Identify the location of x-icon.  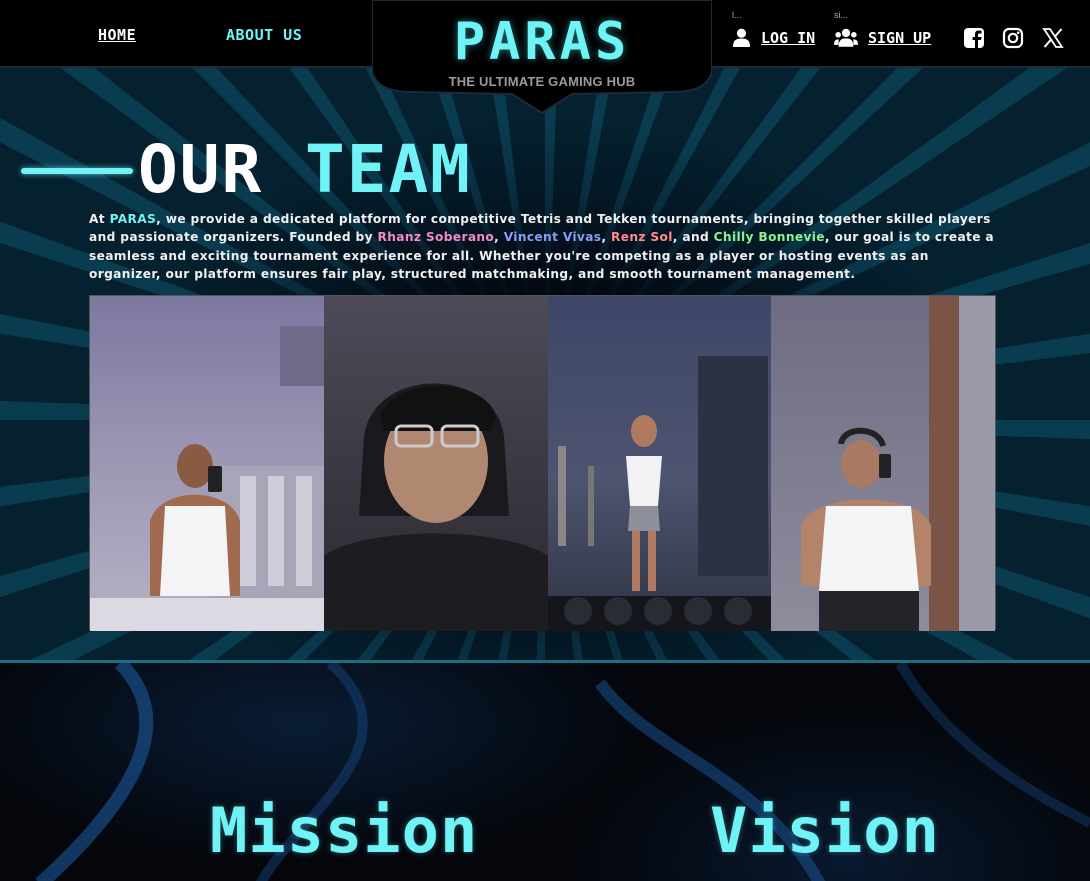
(1053, 38).